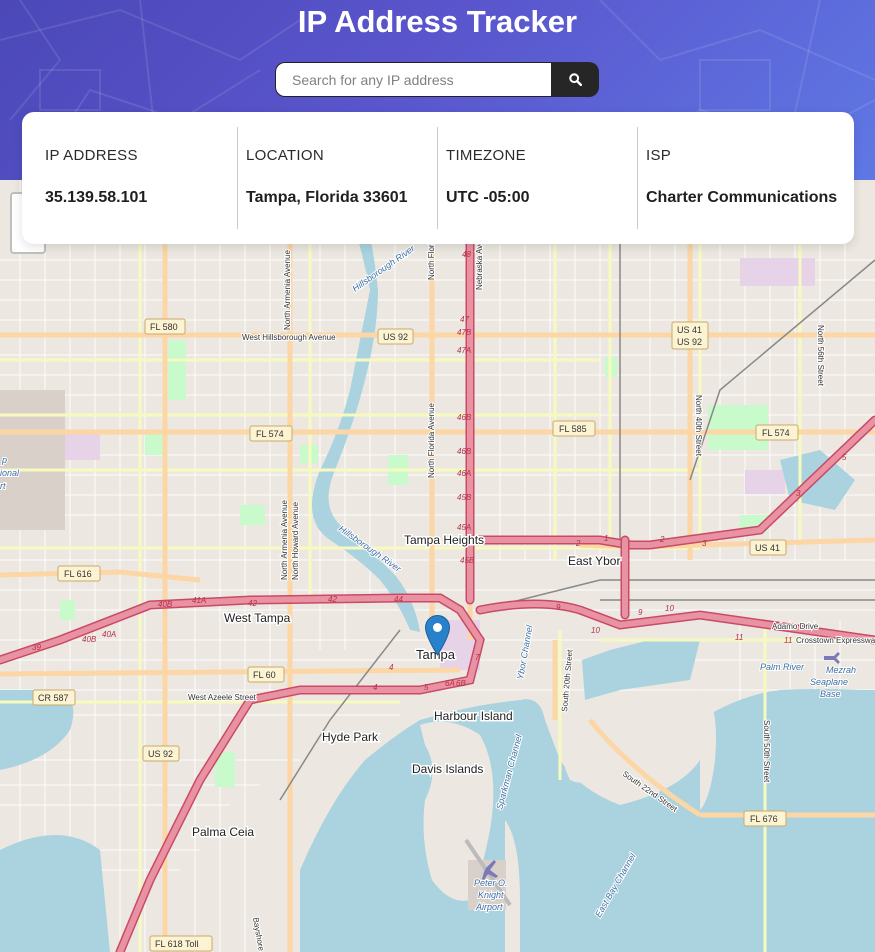 This screenshot has height=952, width=875. Describe the element at coordinates (489, 907) in the screenshot. I see `label-airport-line-3: Airport` at that location.